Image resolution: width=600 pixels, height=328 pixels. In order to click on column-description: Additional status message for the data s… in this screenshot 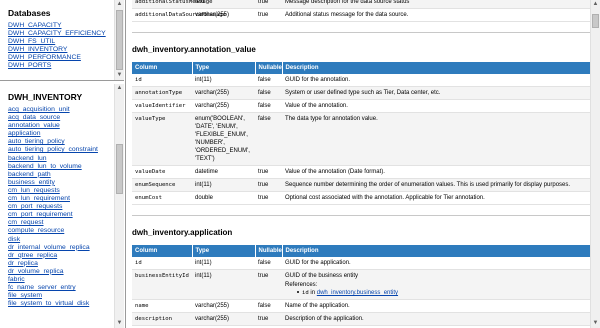, I will do `click(436, 15)`.